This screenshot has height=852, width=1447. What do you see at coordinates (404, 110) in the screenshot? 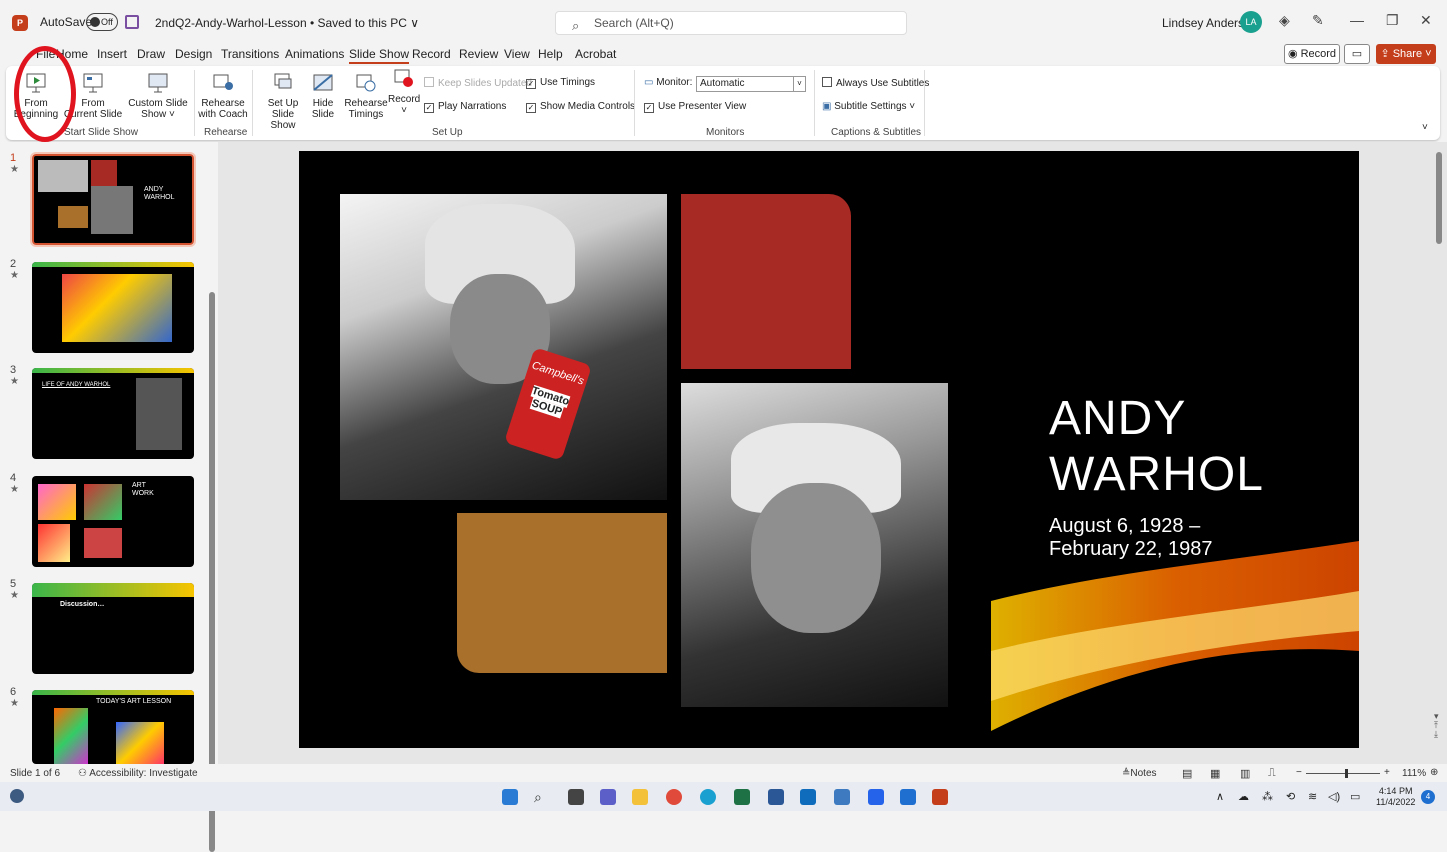
I see `record-line2: ˅` at bounding box center [404, 110].